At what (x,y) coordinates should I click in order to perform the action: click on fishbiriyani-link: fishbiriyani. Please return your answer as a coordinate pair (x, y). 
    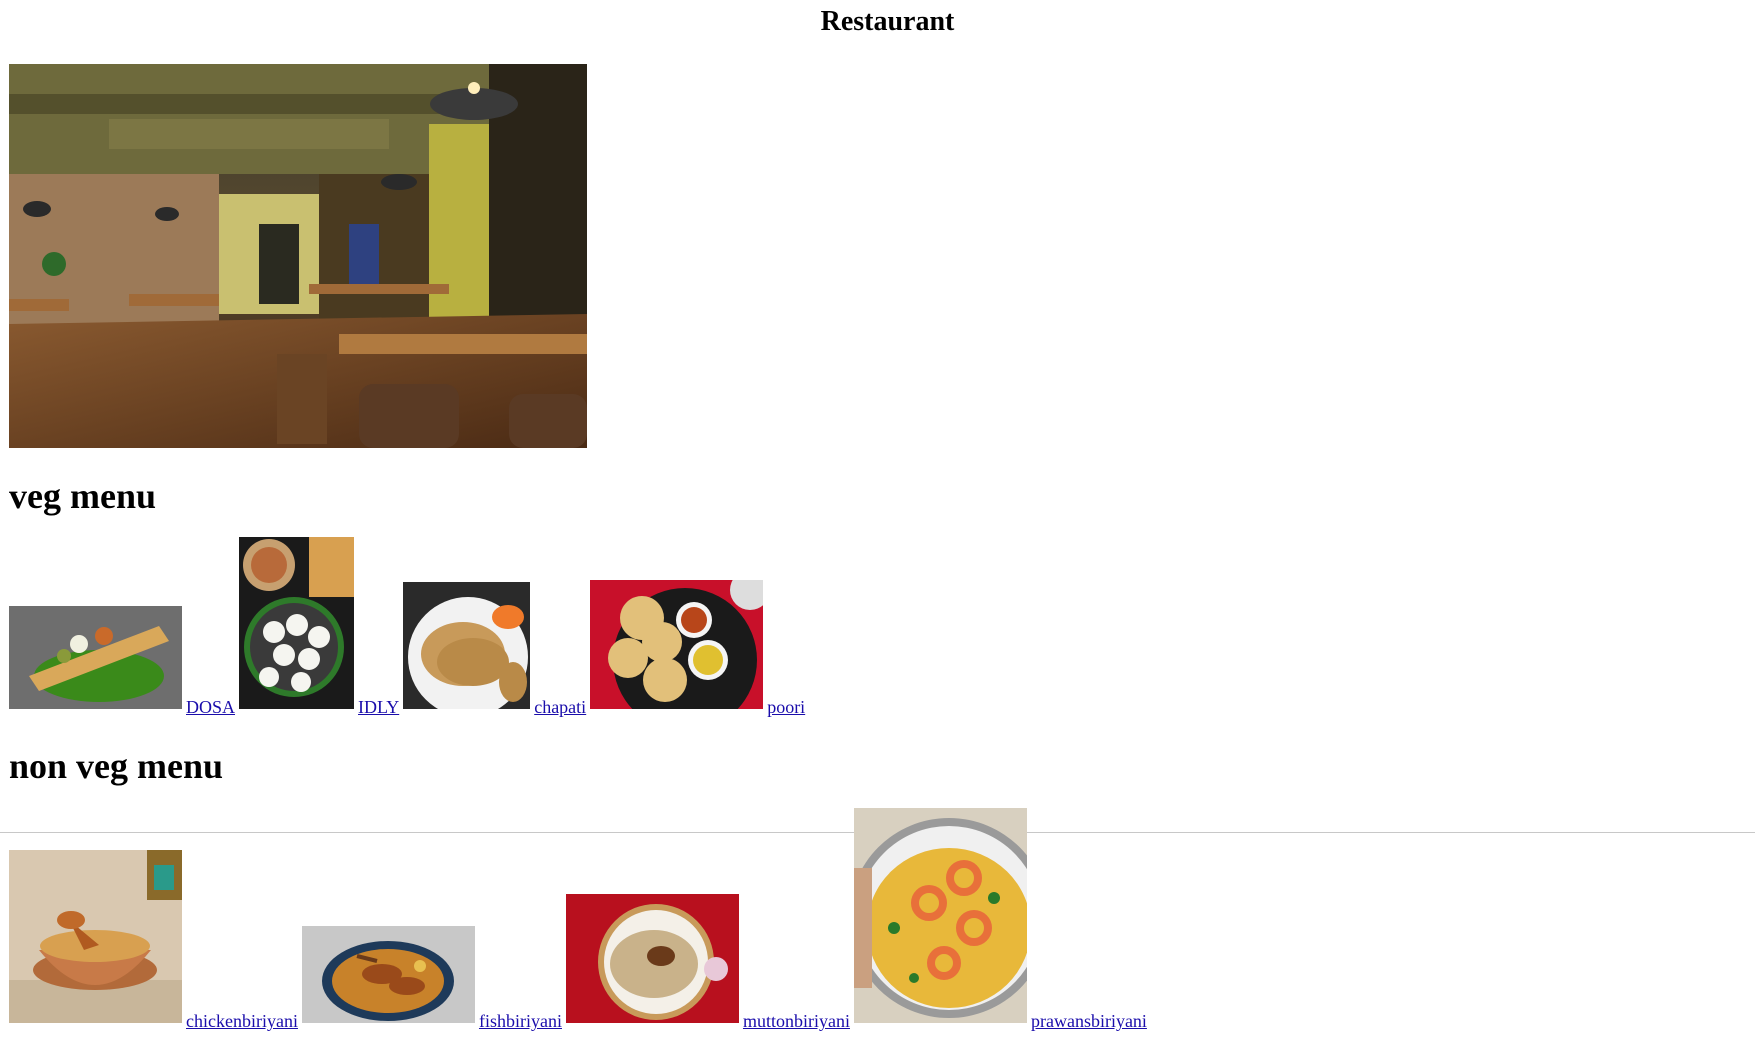
    Looking at the image, I should click on (520, 1021).